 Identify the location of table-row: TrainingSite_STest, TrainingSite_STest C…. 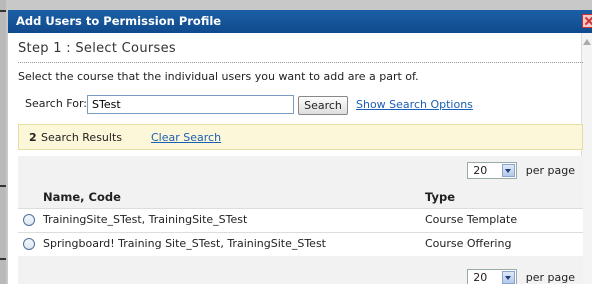
(300, 220).